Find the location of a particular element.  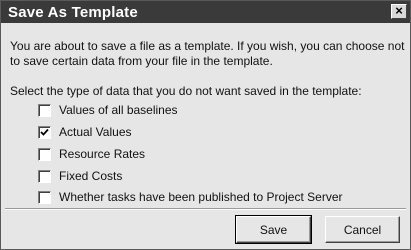

checkbox-values-of-all-baselines is located at coordinates (44, 110).